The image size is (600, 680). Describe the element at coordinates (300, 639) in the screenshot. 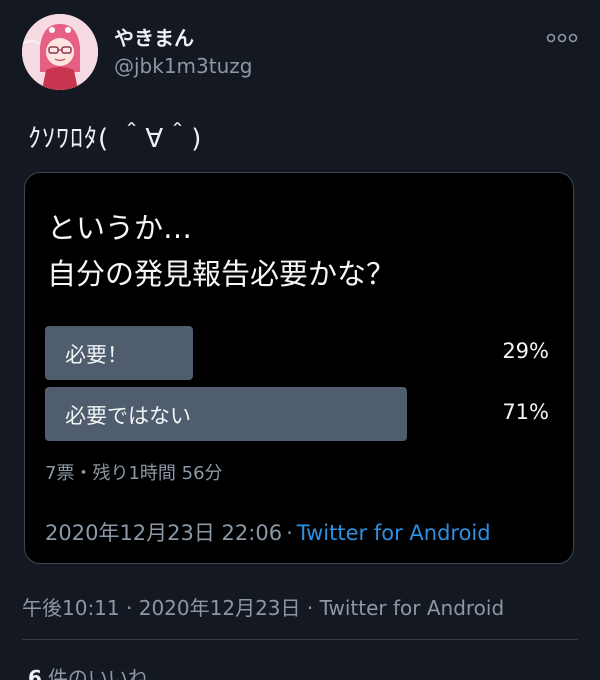

I see `divider` at that location.